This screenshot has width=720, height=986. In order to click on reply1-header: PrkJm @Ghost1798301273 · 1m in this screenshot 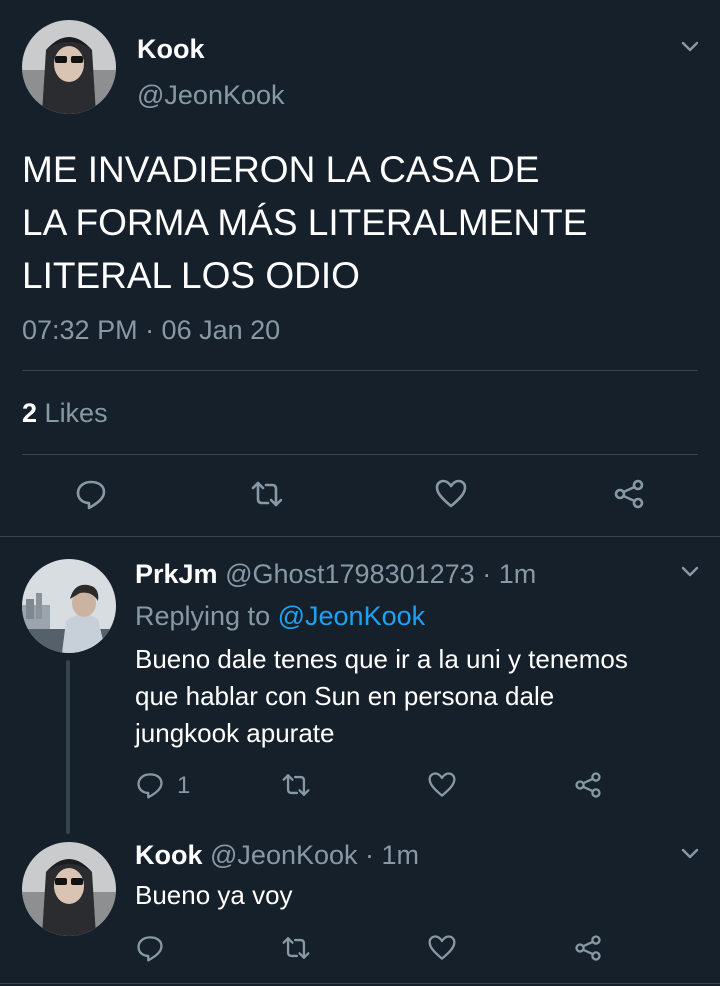, I will do `click(335, 574)`.